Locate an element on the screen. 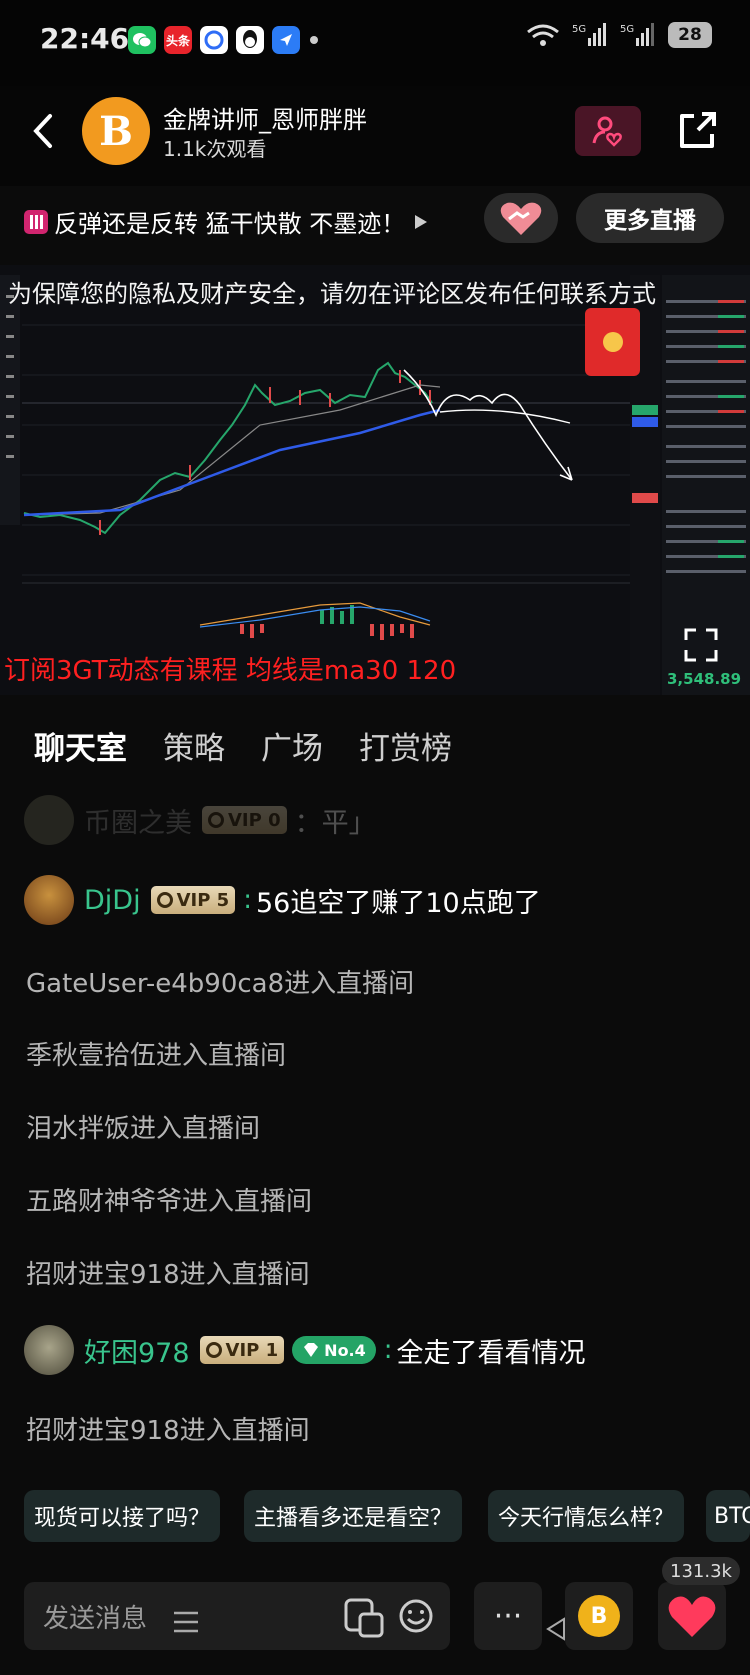 The height and width of the screenshot is (1675, 750). video-overlay-text: 订阅3GT动态有课程 均线是ma30 120 is located at coordinates (230, 671).